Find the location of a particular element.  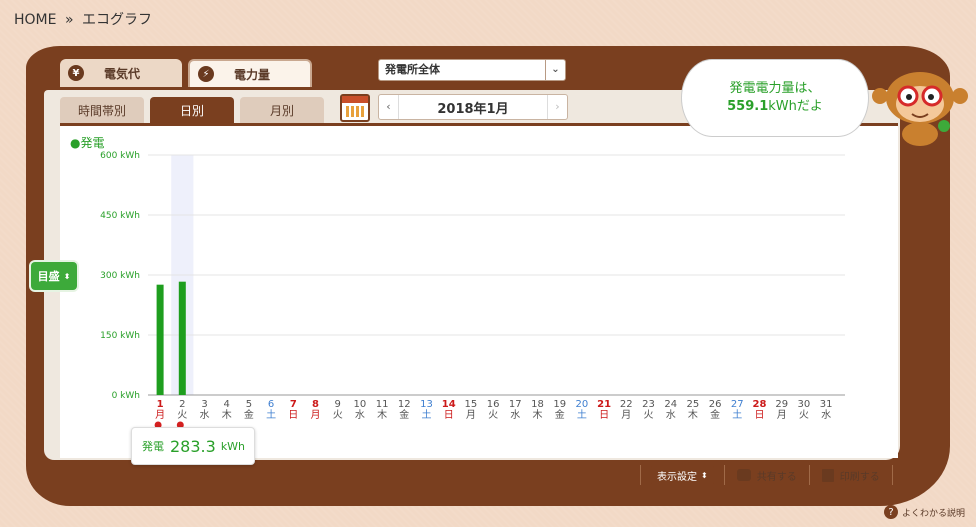

print-label: 印刷する is located at coordinates (859, 477).